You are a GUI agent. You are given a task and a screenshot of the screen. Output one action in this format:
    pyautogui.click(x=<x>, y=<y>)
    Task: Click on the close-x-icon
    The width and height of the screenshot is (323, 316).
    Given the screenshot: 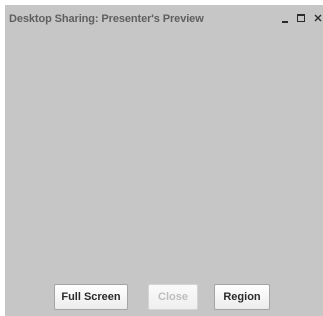 What is the action you would take?
    pyautogui.click(x=317, y=18)
    